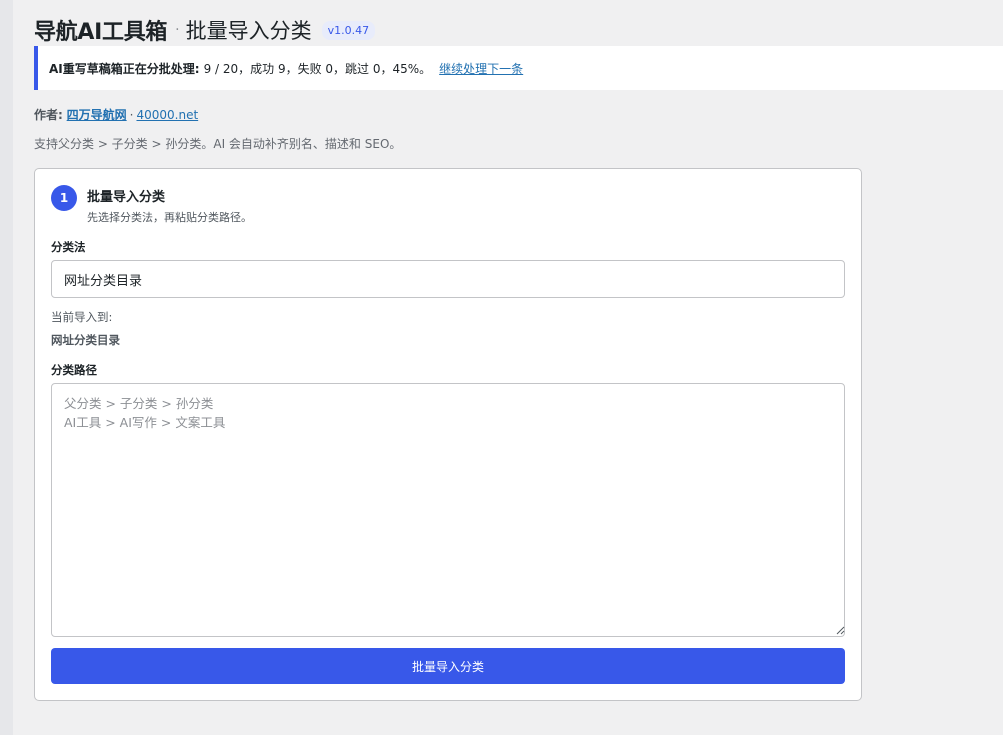  I want to click on author-site-link: 40000.net, so click(167, 115).